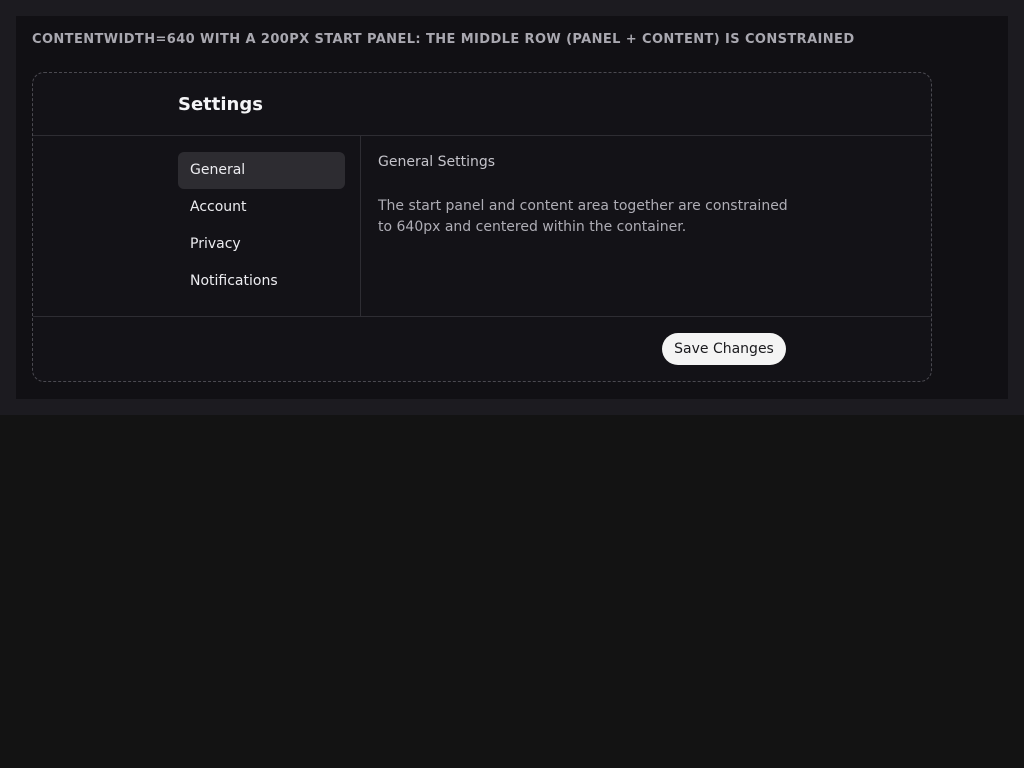 This screenshot has height=768, width=1024. What do you see at coordinates (437, 162) in the screenshot?
I see `content-title: General Settings` at bounding box center [437, 162].